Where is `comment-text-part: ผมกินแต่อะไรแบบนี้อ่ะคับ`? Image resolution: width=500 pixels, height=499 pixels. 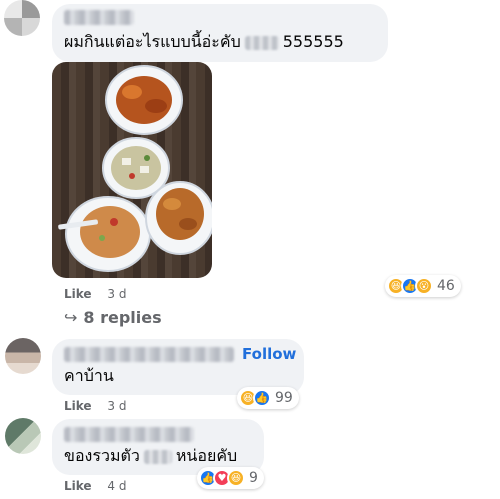 comment-text-part: ผมกินแต่อะไรแบบนี้อ่ะคับ is located at coordinates (152, 41).